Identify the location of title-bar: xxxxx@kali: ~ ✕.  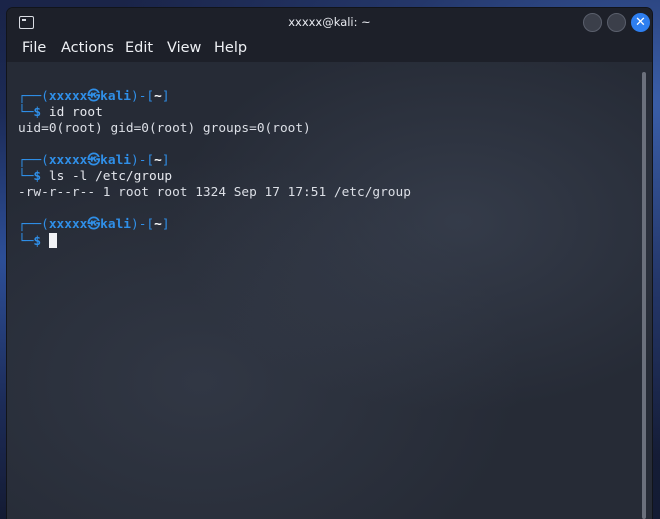
(329, 23).